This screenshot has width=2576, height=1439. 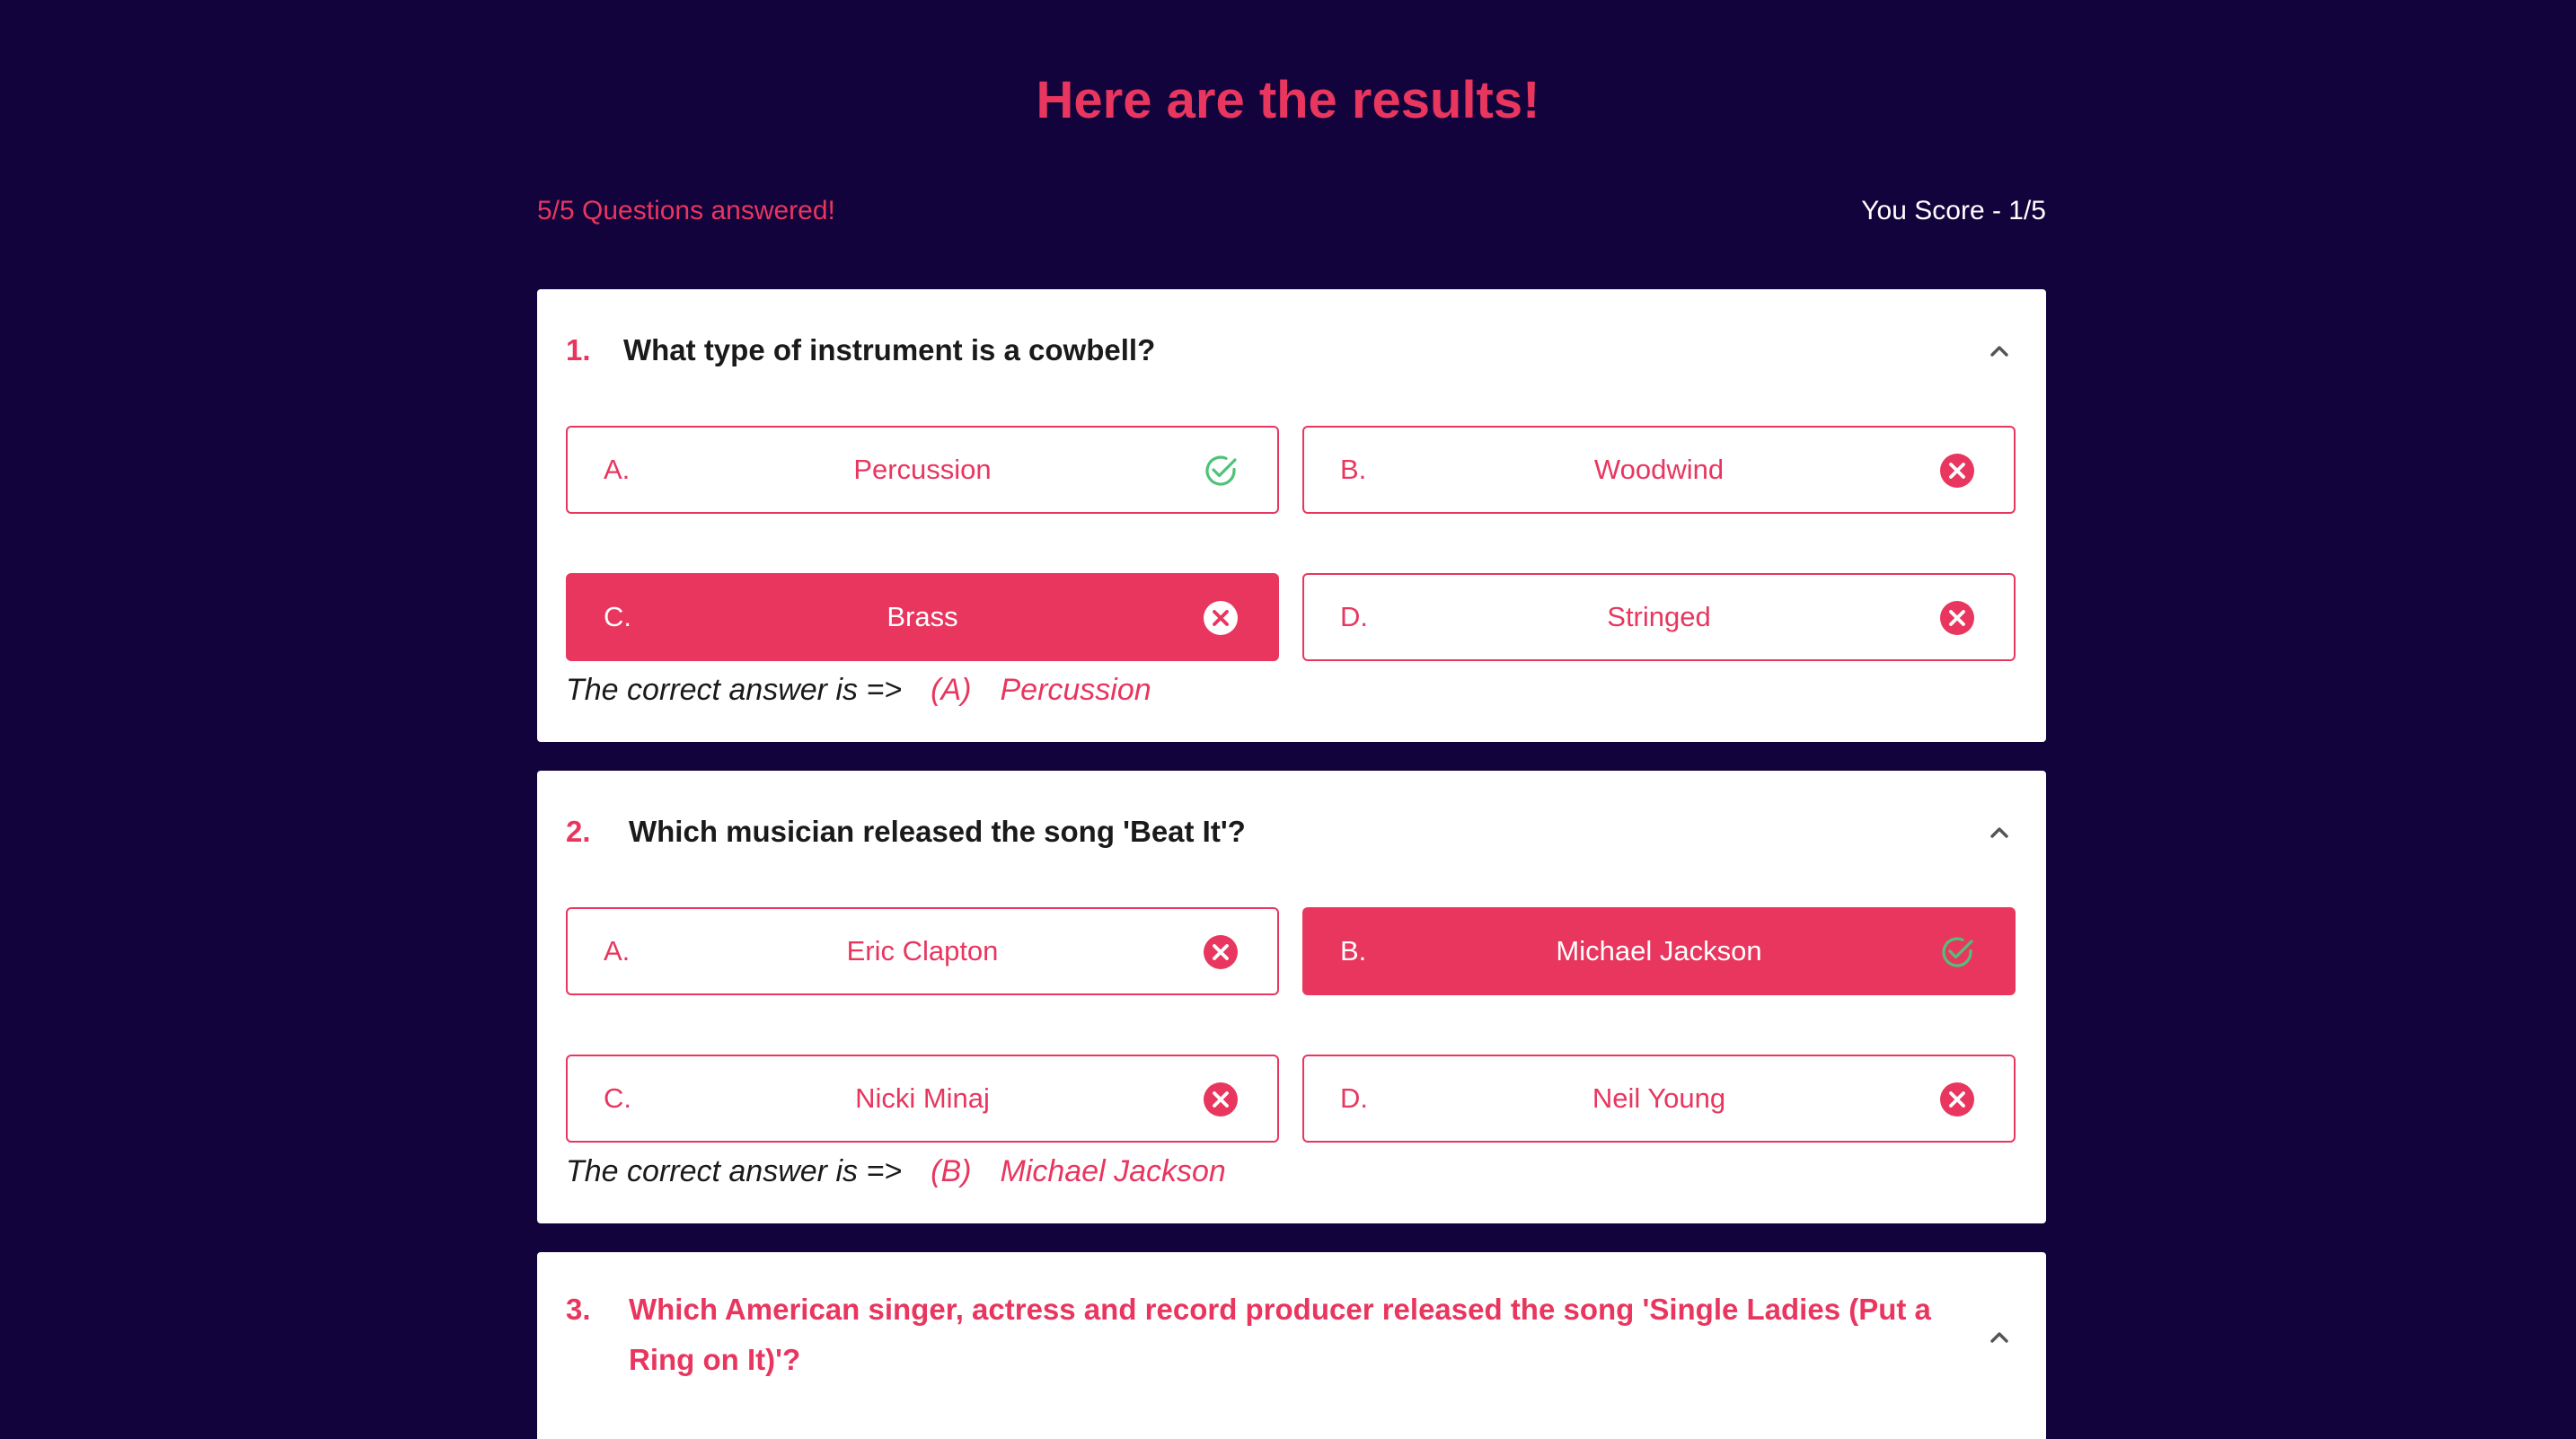 I want to click on option-a: A. Eric Clapton, so click(x=922, y=951).